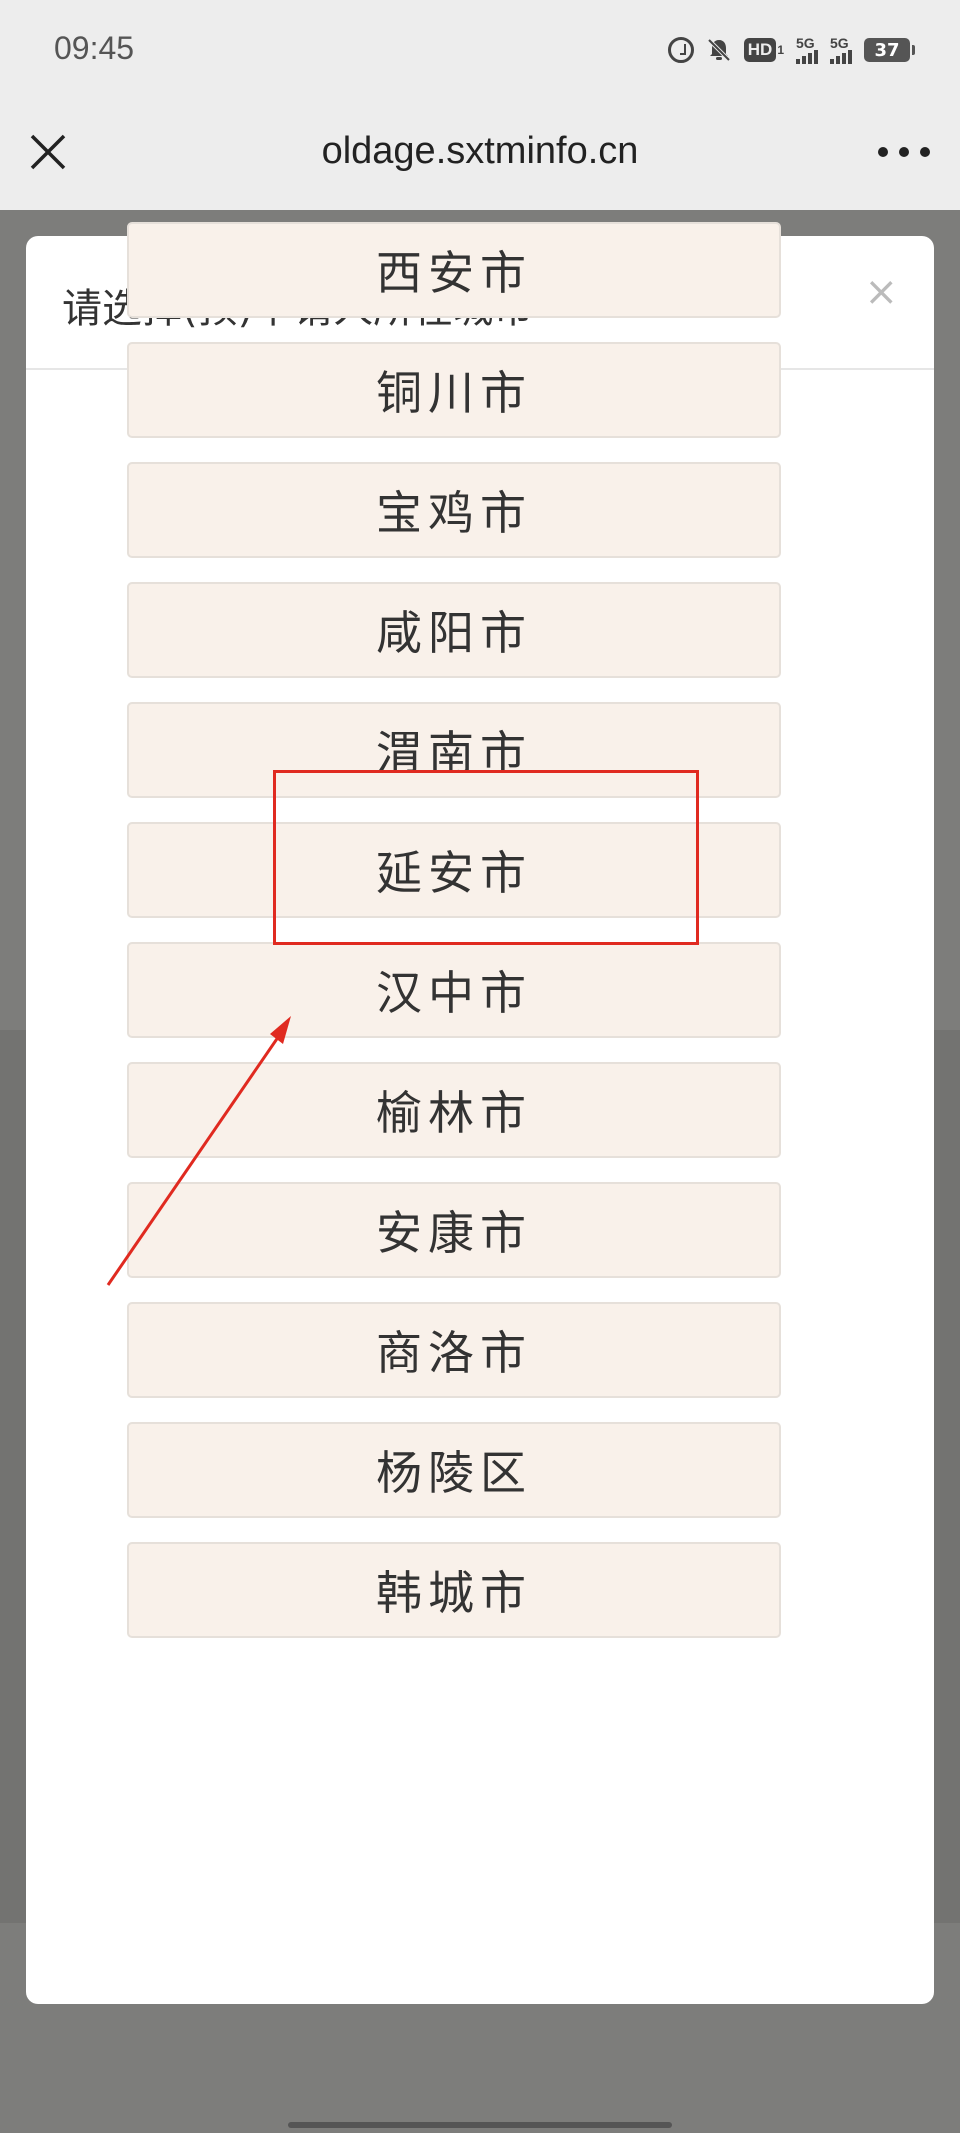 Image resolution: width=960 pixels, height=2133 pixels. I want to click on city-option-yanan: 延安市, so click(454, 870).